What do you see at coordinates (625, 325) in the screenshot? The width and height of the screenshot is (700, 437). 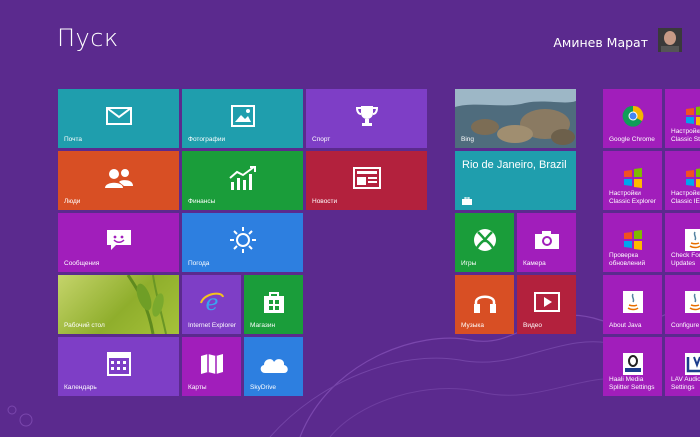 I see `tile-about-java-label: About Java` at bounding box center [625, 325].